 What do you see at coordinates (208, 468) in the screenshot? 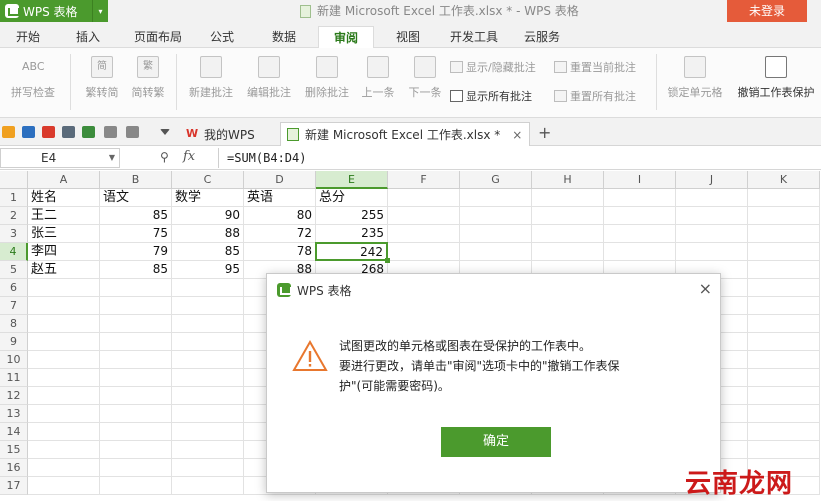
I see `cell-c16` at bounding box center [208, 468].